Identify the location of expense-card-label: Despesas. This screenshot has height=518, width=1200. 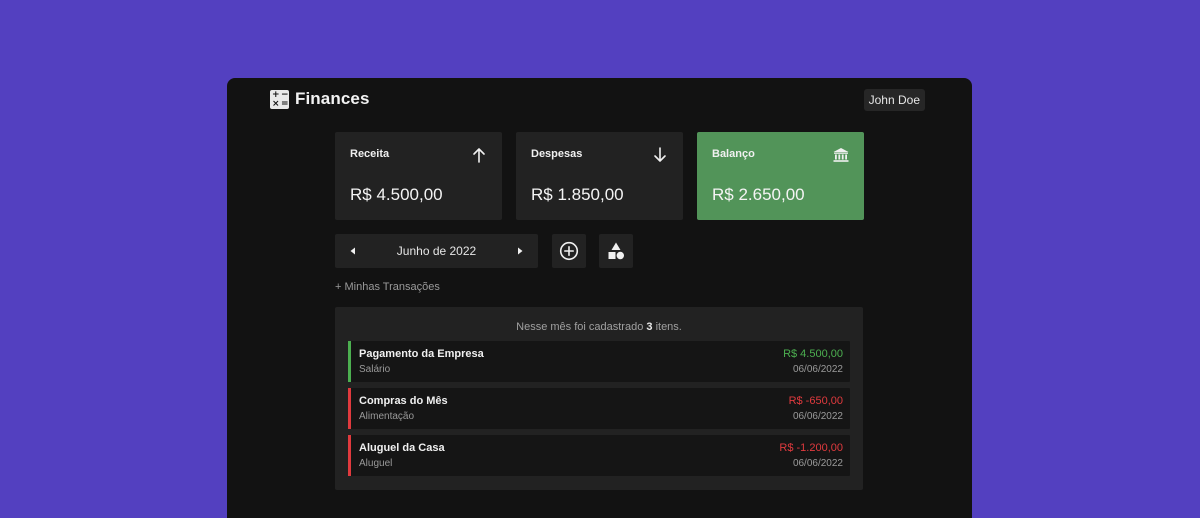
(557, 154).